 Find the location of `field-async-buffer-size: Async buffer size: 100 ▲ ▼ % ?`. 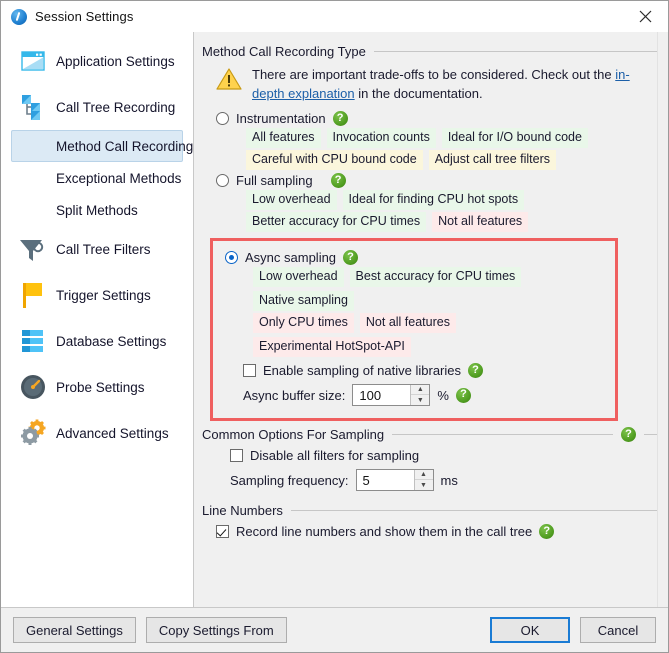

field-async-buffer-size: Async buffer size: 100 ▲ ▼ % ? is located at coordinates (427, 395).